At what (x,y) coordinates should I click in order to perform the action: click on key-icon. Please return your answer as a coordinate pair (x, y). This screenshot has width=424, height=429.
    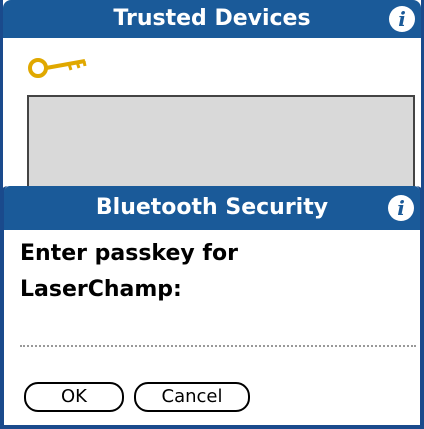
    Looking at the image, I should click on (57, 68).